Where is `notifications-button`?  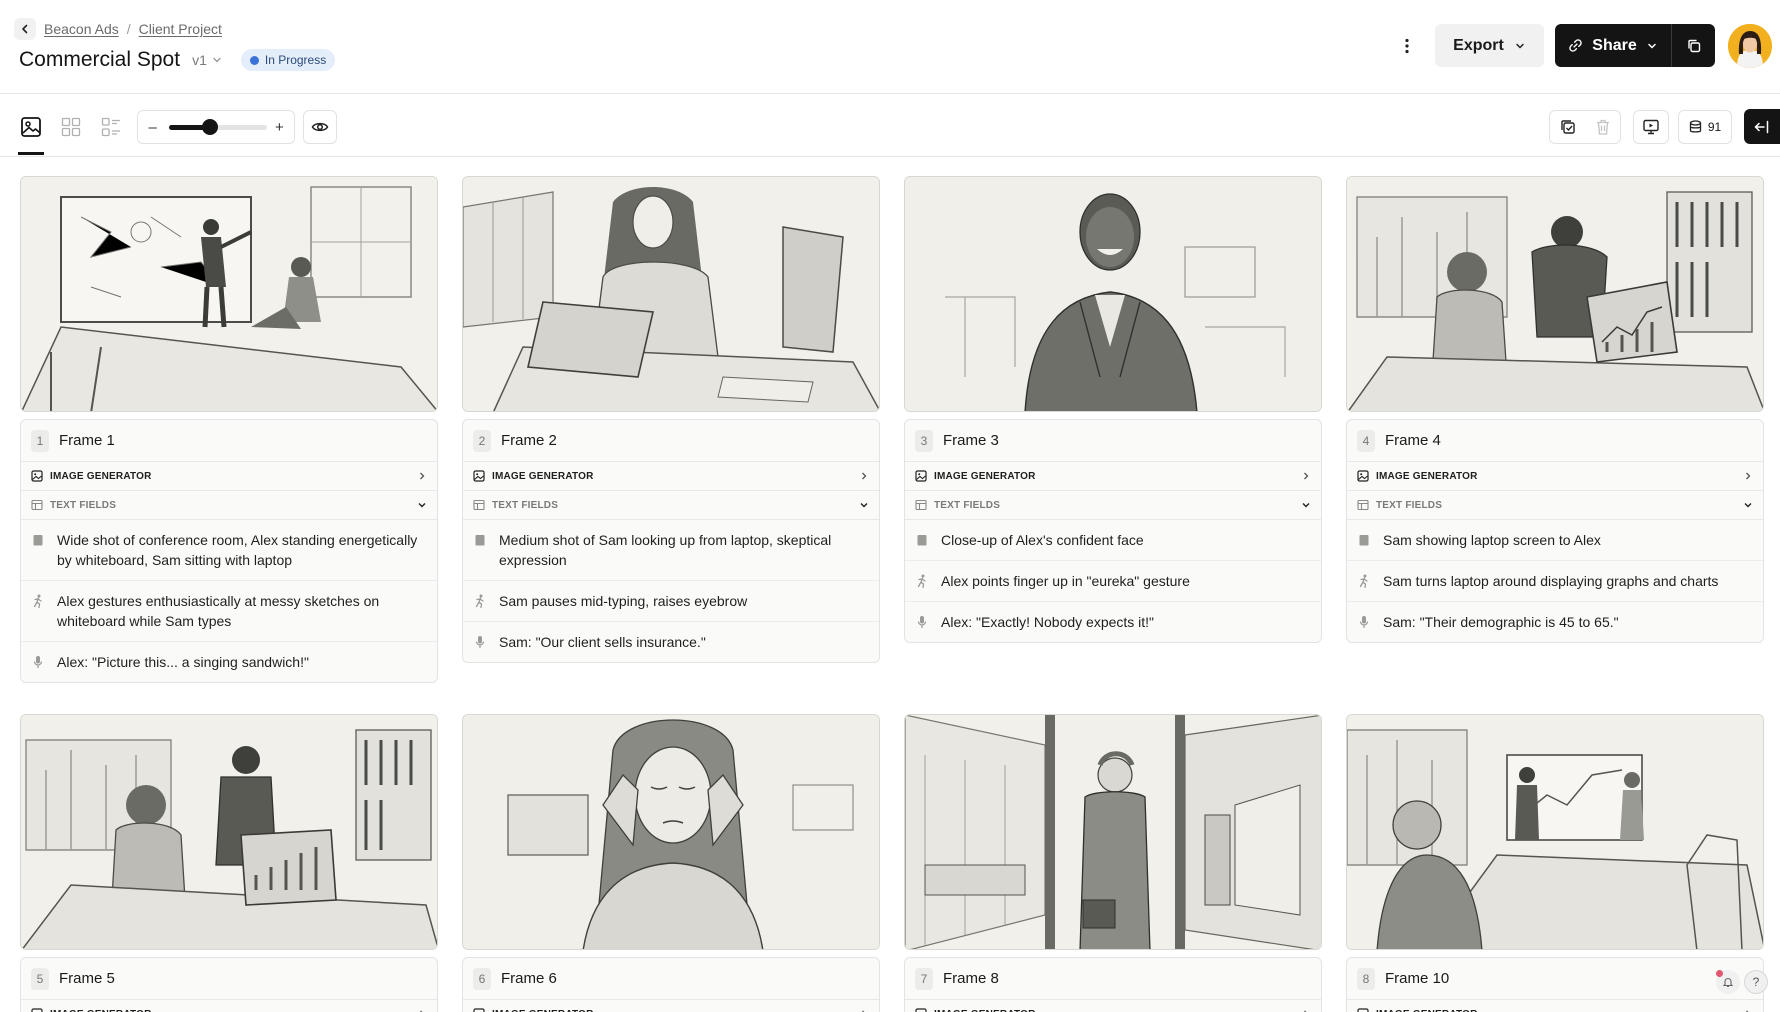 notifications-button is located at coordinates (1728, 982).